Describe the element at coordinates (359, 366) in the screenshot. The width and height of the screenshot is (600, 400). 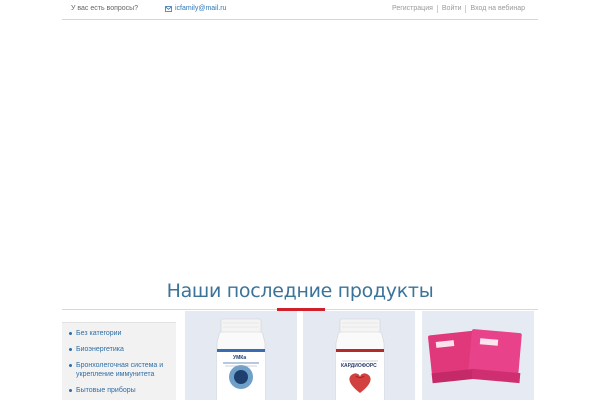
I see `product-label: КАРДИОФОРС` at that location.